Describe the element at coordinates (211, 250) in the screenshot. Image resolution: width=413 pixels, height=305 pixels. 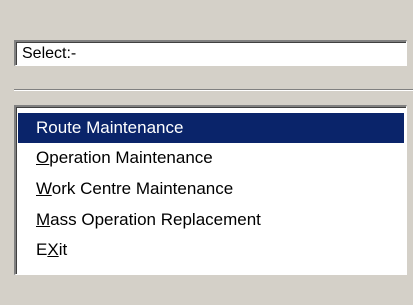
I see `menu-item-exit: EXit` at that location.